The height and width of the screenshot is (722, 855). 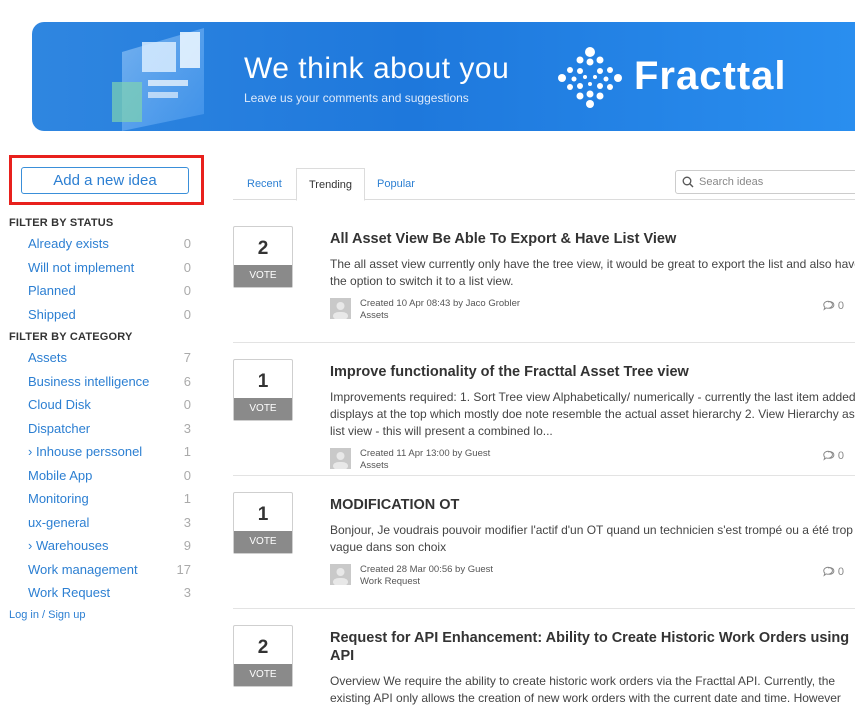 What do you see at coordinates (61, 223) in the screenshot?
I see `filter-status-heading: FILTER BY STATUS` at bounding box center [61, 223].